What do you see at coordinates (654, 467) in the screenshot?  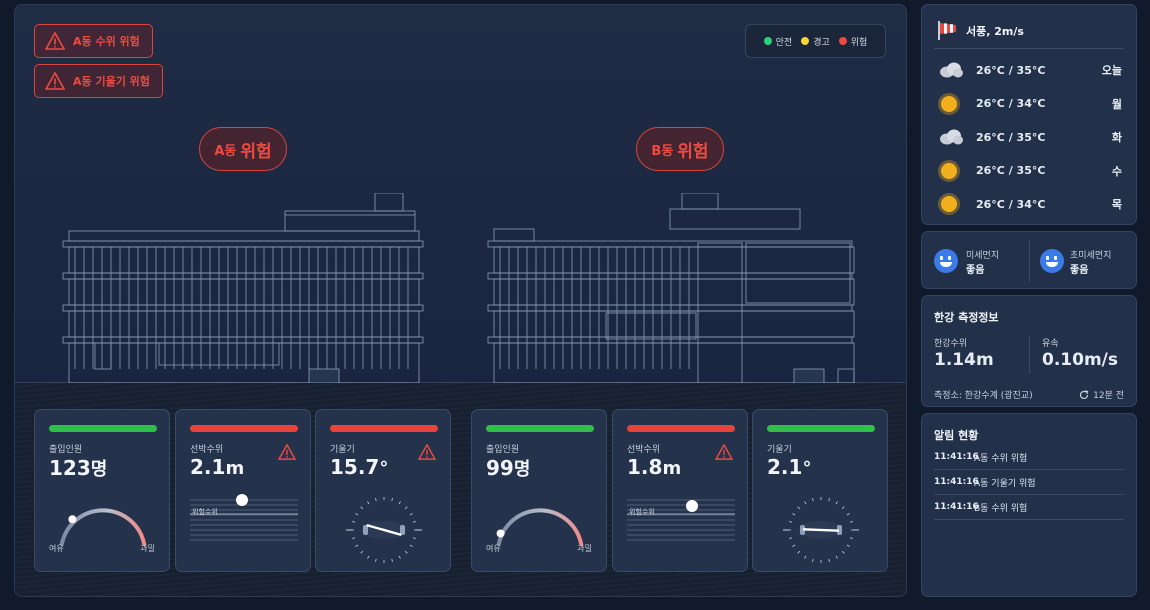 I see `metric-value: 1.8m` at bounding box center [654, 467].